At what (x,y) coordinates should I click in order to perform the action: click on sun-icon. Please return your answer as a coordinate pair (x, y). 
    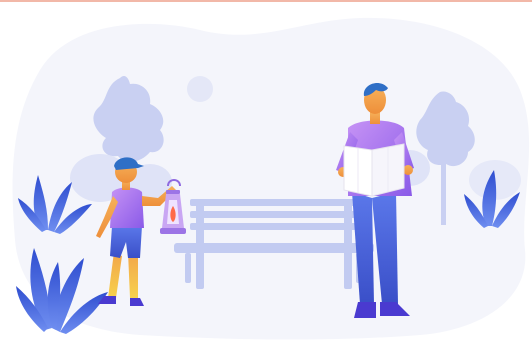
    Looking at the image, I should click on (200, 89).